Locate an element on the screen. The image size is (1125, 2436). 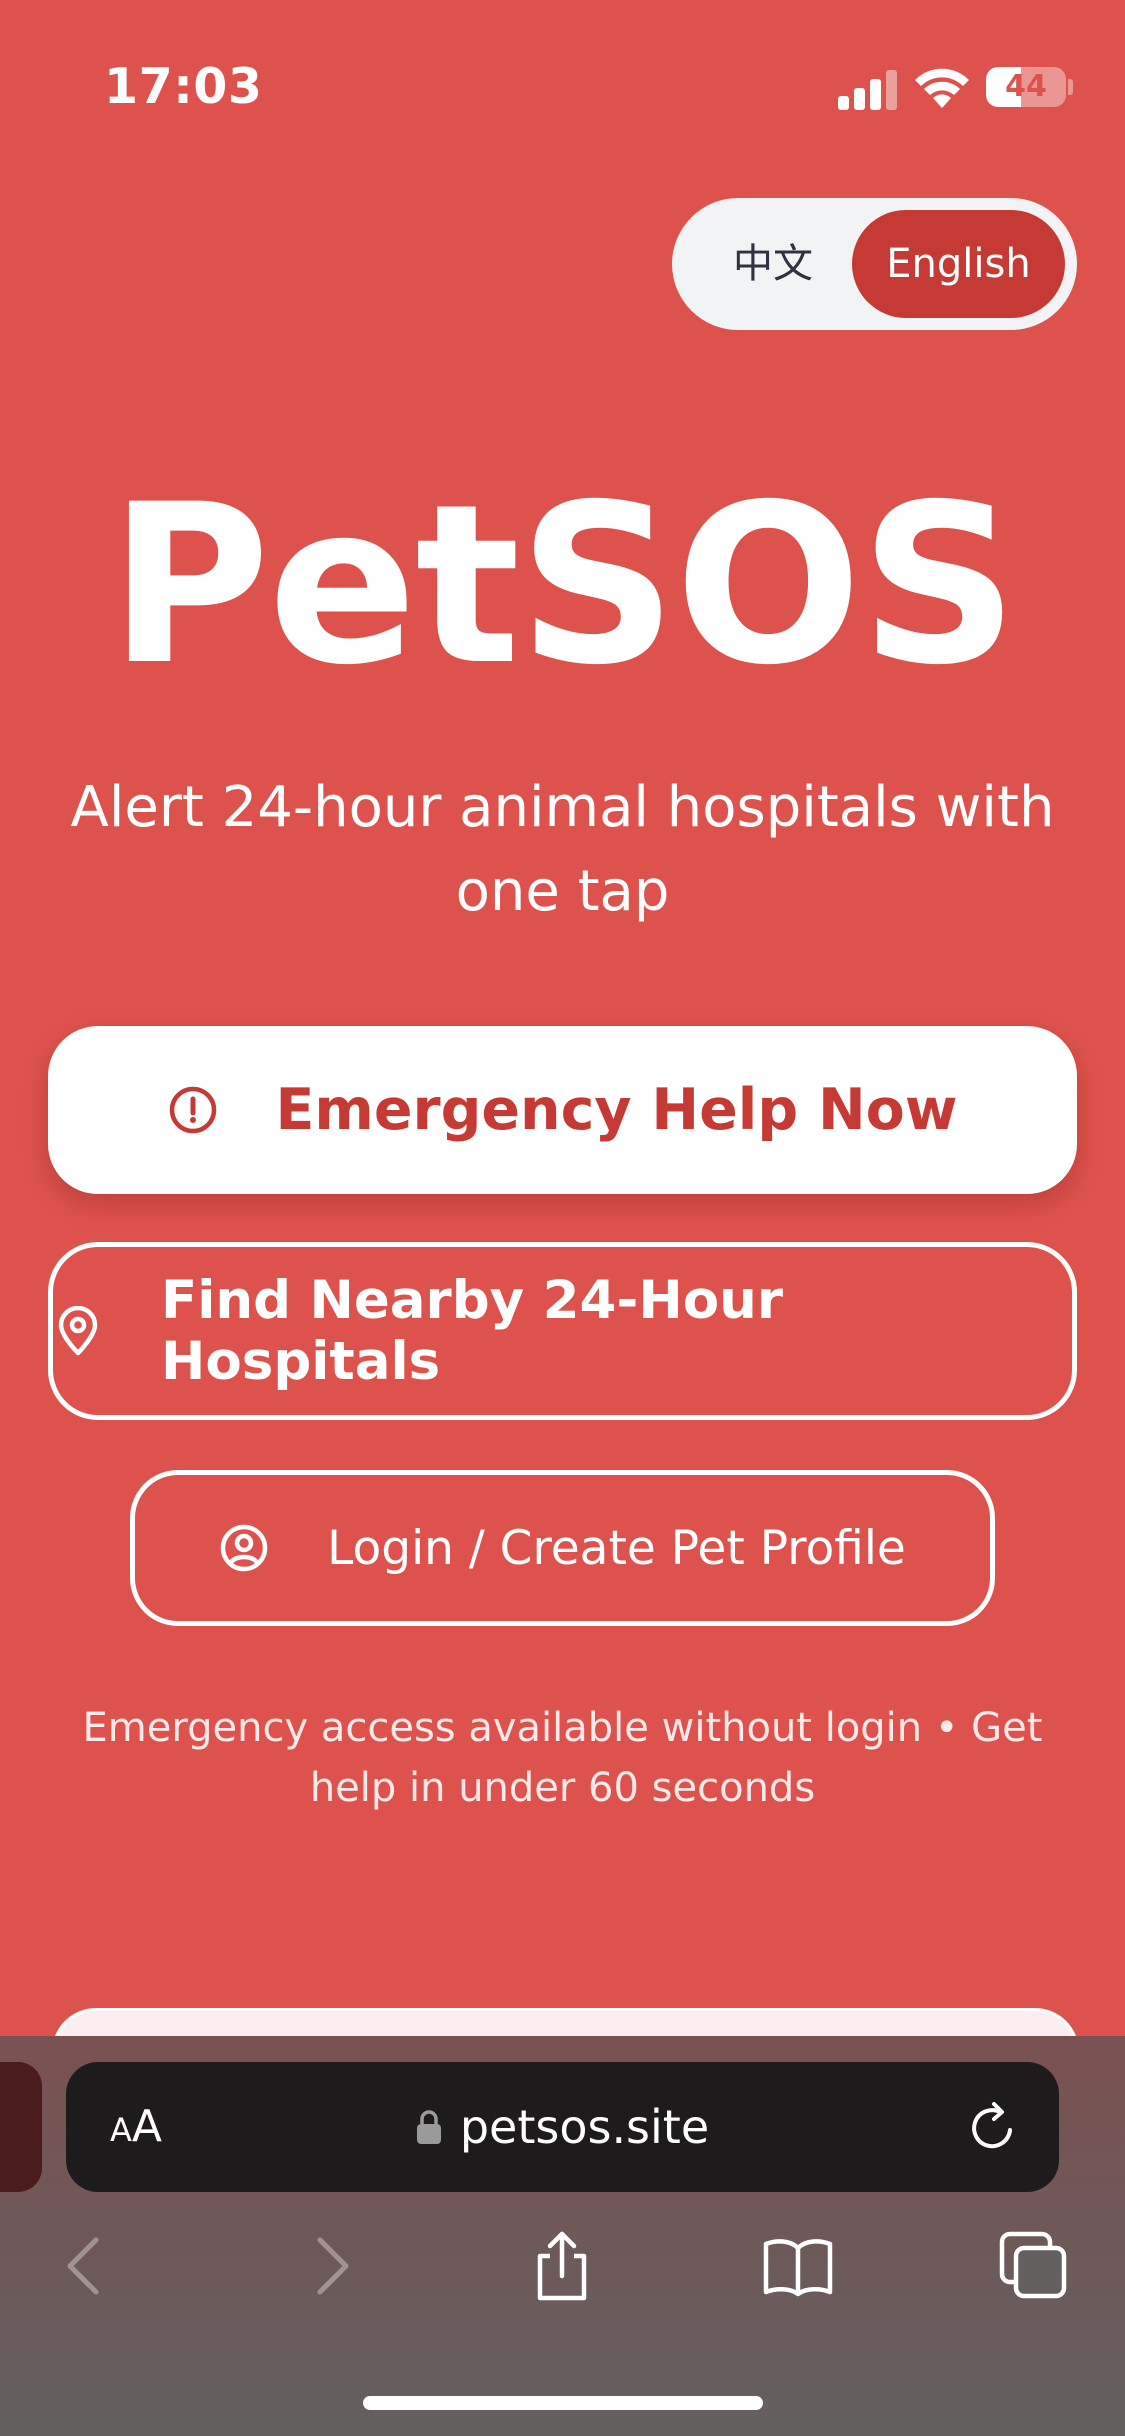
battery-nub is located at coordinates (1070, 87).